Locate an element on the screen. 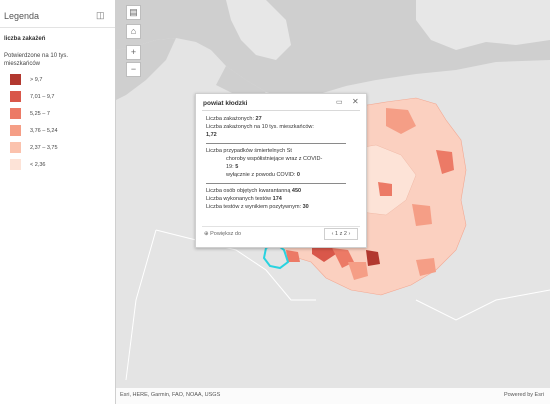 The width and height of the screenshot is (550, 404). basemap-gallery-icon: ▤ is located at coordinates (133, 12).